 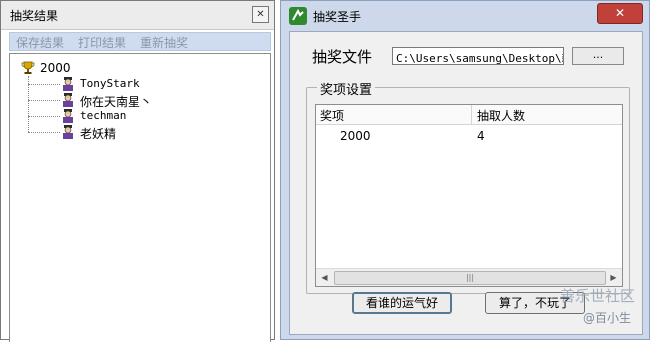 I want to click on watermark-author: @百小生, so click(x=607, y=318).